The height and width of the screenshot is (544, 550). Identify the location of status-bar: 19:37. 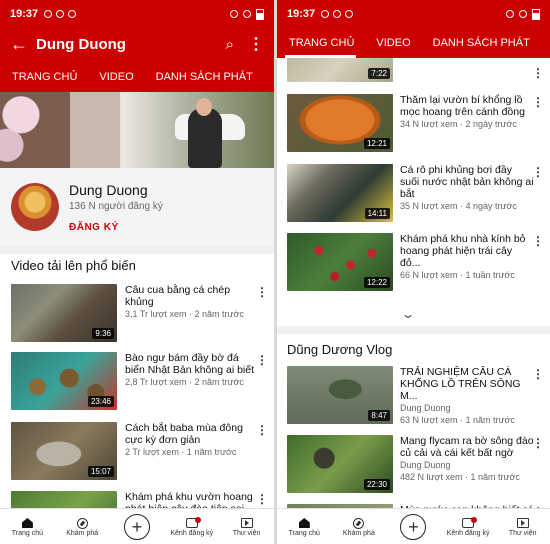
(137, 14).